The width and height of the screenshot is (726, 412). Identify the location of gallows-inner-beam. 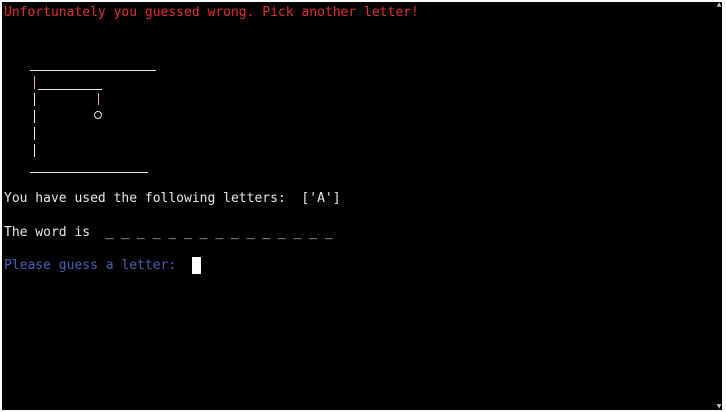
(70, 89).